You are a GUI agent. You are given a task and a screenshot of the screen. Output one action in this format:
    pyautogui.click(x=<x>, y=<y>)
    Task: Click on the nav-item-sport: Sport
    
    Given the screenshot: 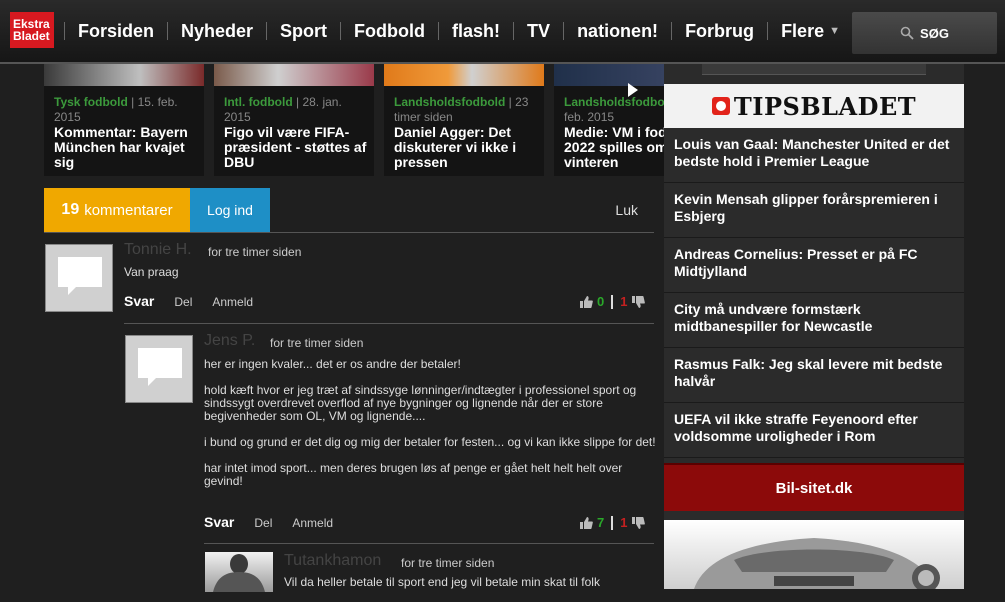 What is the action you would take?
    pyautogui.click(x=303, y=31)
    